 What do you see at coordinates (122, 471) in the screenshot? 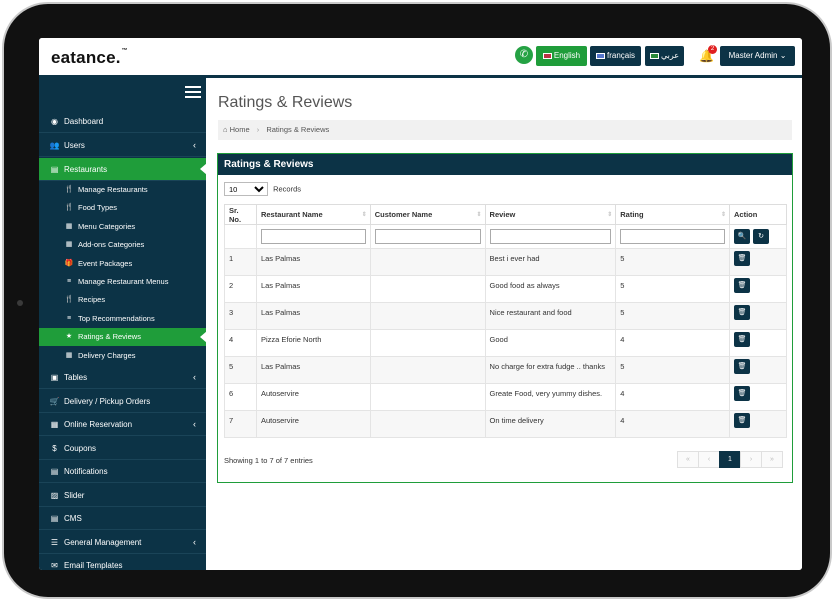
I see `sidebar-item-notifications: ▤ Notifications` at bounding box center [122, 471].